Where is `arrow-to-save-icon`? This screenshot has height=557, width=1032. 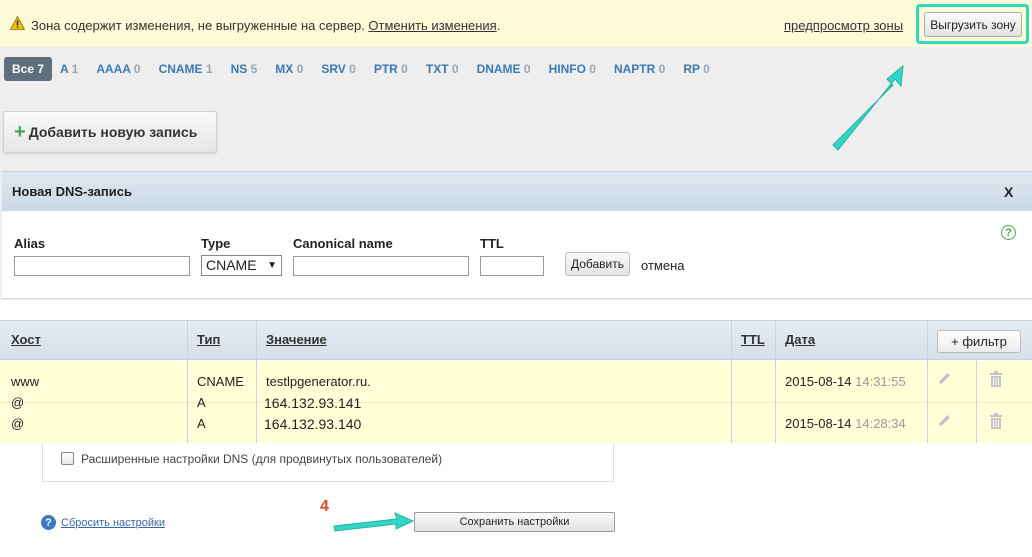
arrow-to-save-icon is located at coordinates (374, 522).